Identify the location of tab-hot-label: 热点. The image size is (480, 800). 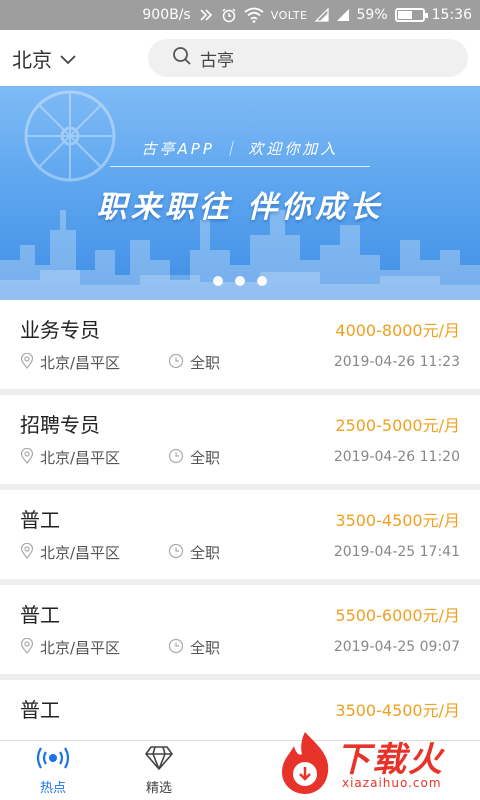
(52, 788).